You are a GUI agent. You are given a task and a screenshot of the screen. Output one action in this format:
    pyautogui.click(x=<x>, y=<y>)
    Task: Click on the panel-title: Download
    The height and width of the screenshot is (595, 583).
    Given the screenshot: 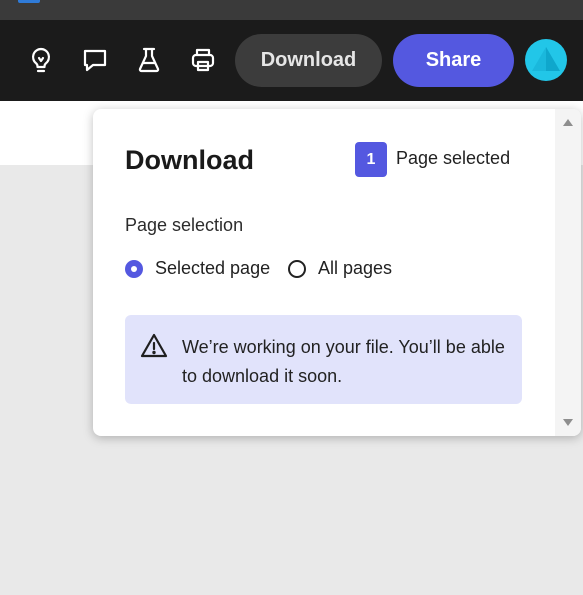 What is the action you would take?
    pyautogui.click(x=189, y=160)
    